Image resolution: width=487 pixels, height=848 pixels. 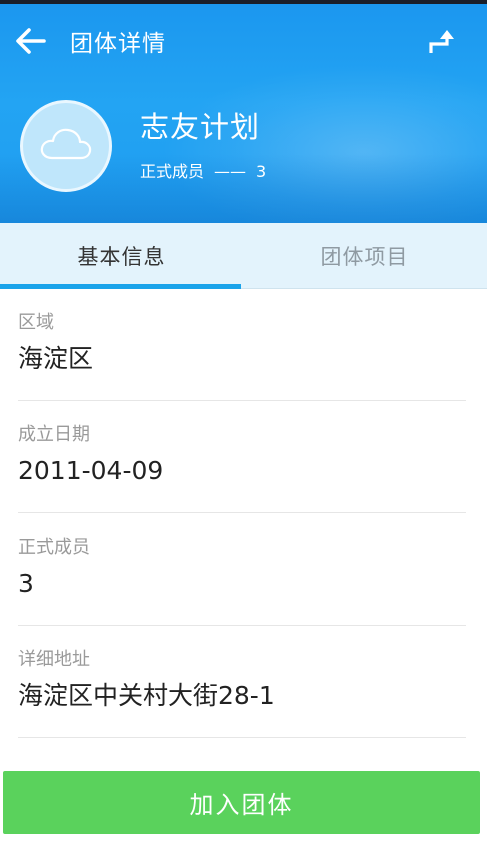 What do you see at coordinates (146, 695) in the screenshot?
I see `info-value: 海淀区中关村大街28-1` at bounding box center [146, 695].